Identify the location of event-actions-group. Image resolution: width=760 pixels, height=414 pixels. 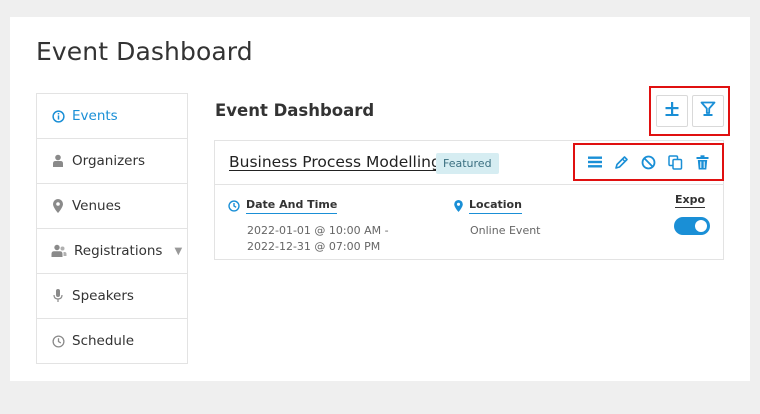
(648, 162).